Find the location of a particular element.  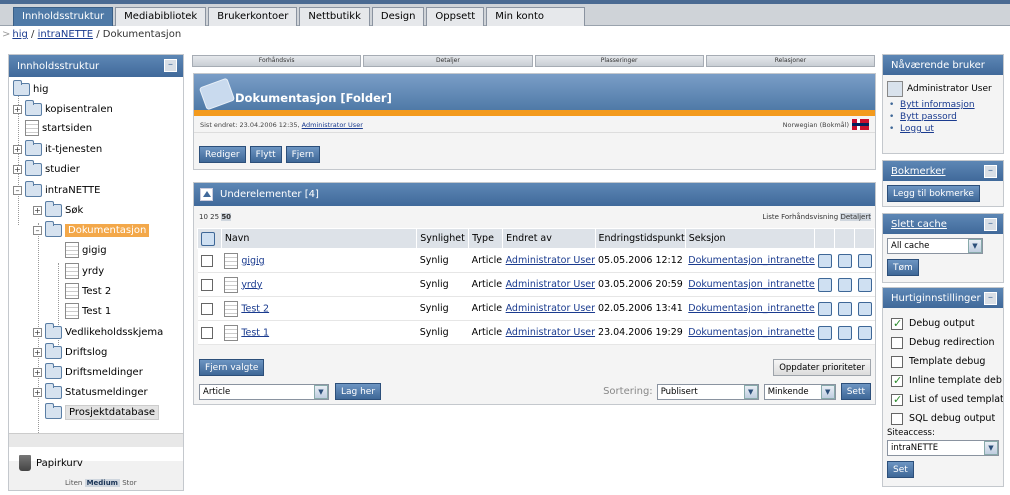

change-password-link: Bytt passord is located at coordinates (928, 117).